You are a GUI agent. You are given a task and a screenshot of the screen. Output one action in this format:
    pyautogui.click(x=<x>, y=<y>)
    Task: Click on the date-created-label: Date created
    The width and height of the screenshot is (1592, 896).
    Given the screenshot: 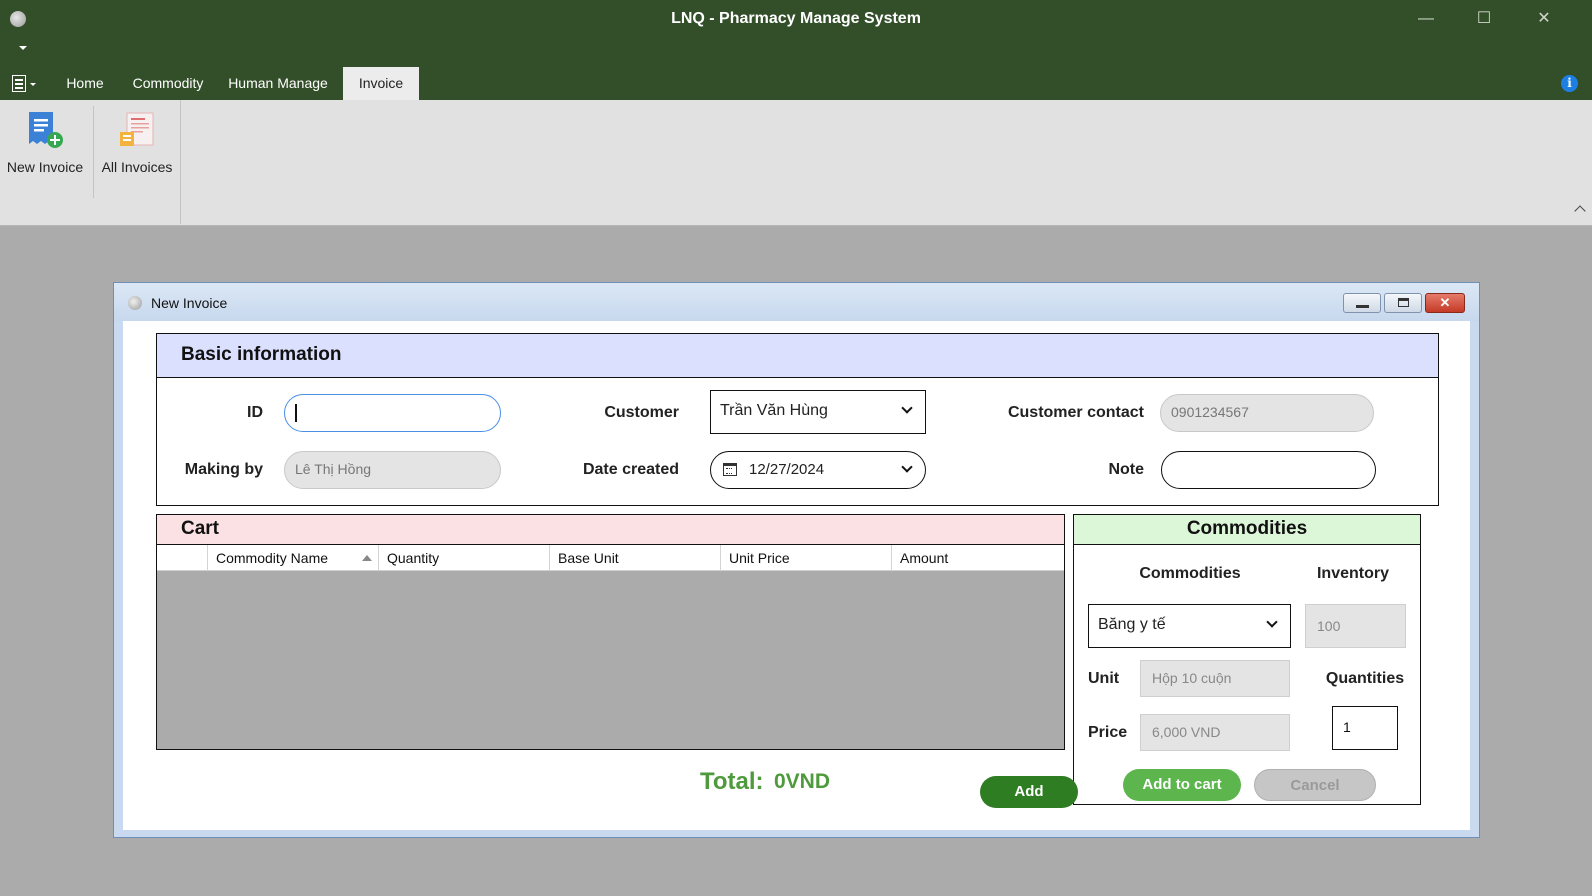 What is the action you would take?
    pyautogui.click(x=630, y=469)
    